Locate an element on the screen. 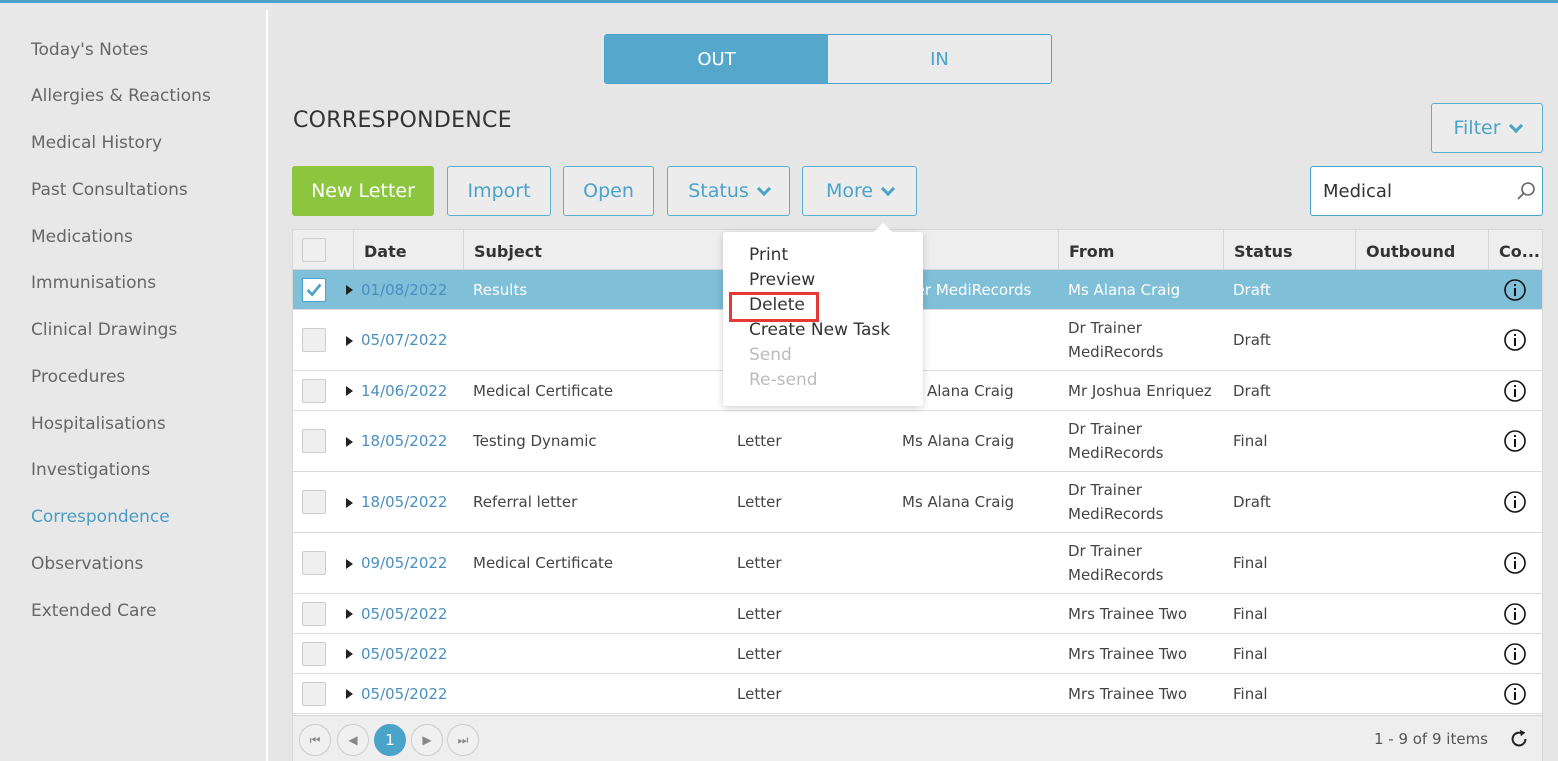 This screenshot has height=761, width=1558. toggle-in-button: IN is located at coordinates (939, 59).